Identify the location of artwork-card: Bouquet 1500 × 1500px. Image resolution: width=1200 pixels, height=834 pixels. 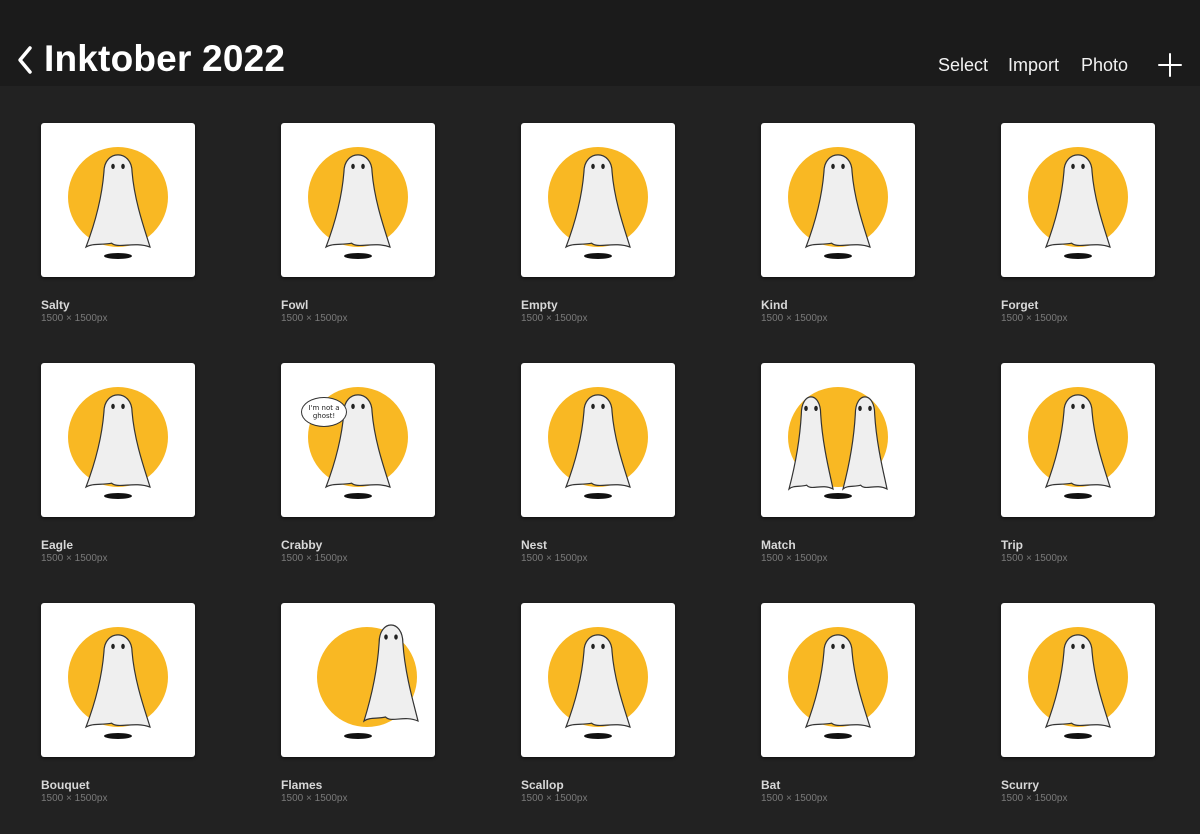
(119, 703).